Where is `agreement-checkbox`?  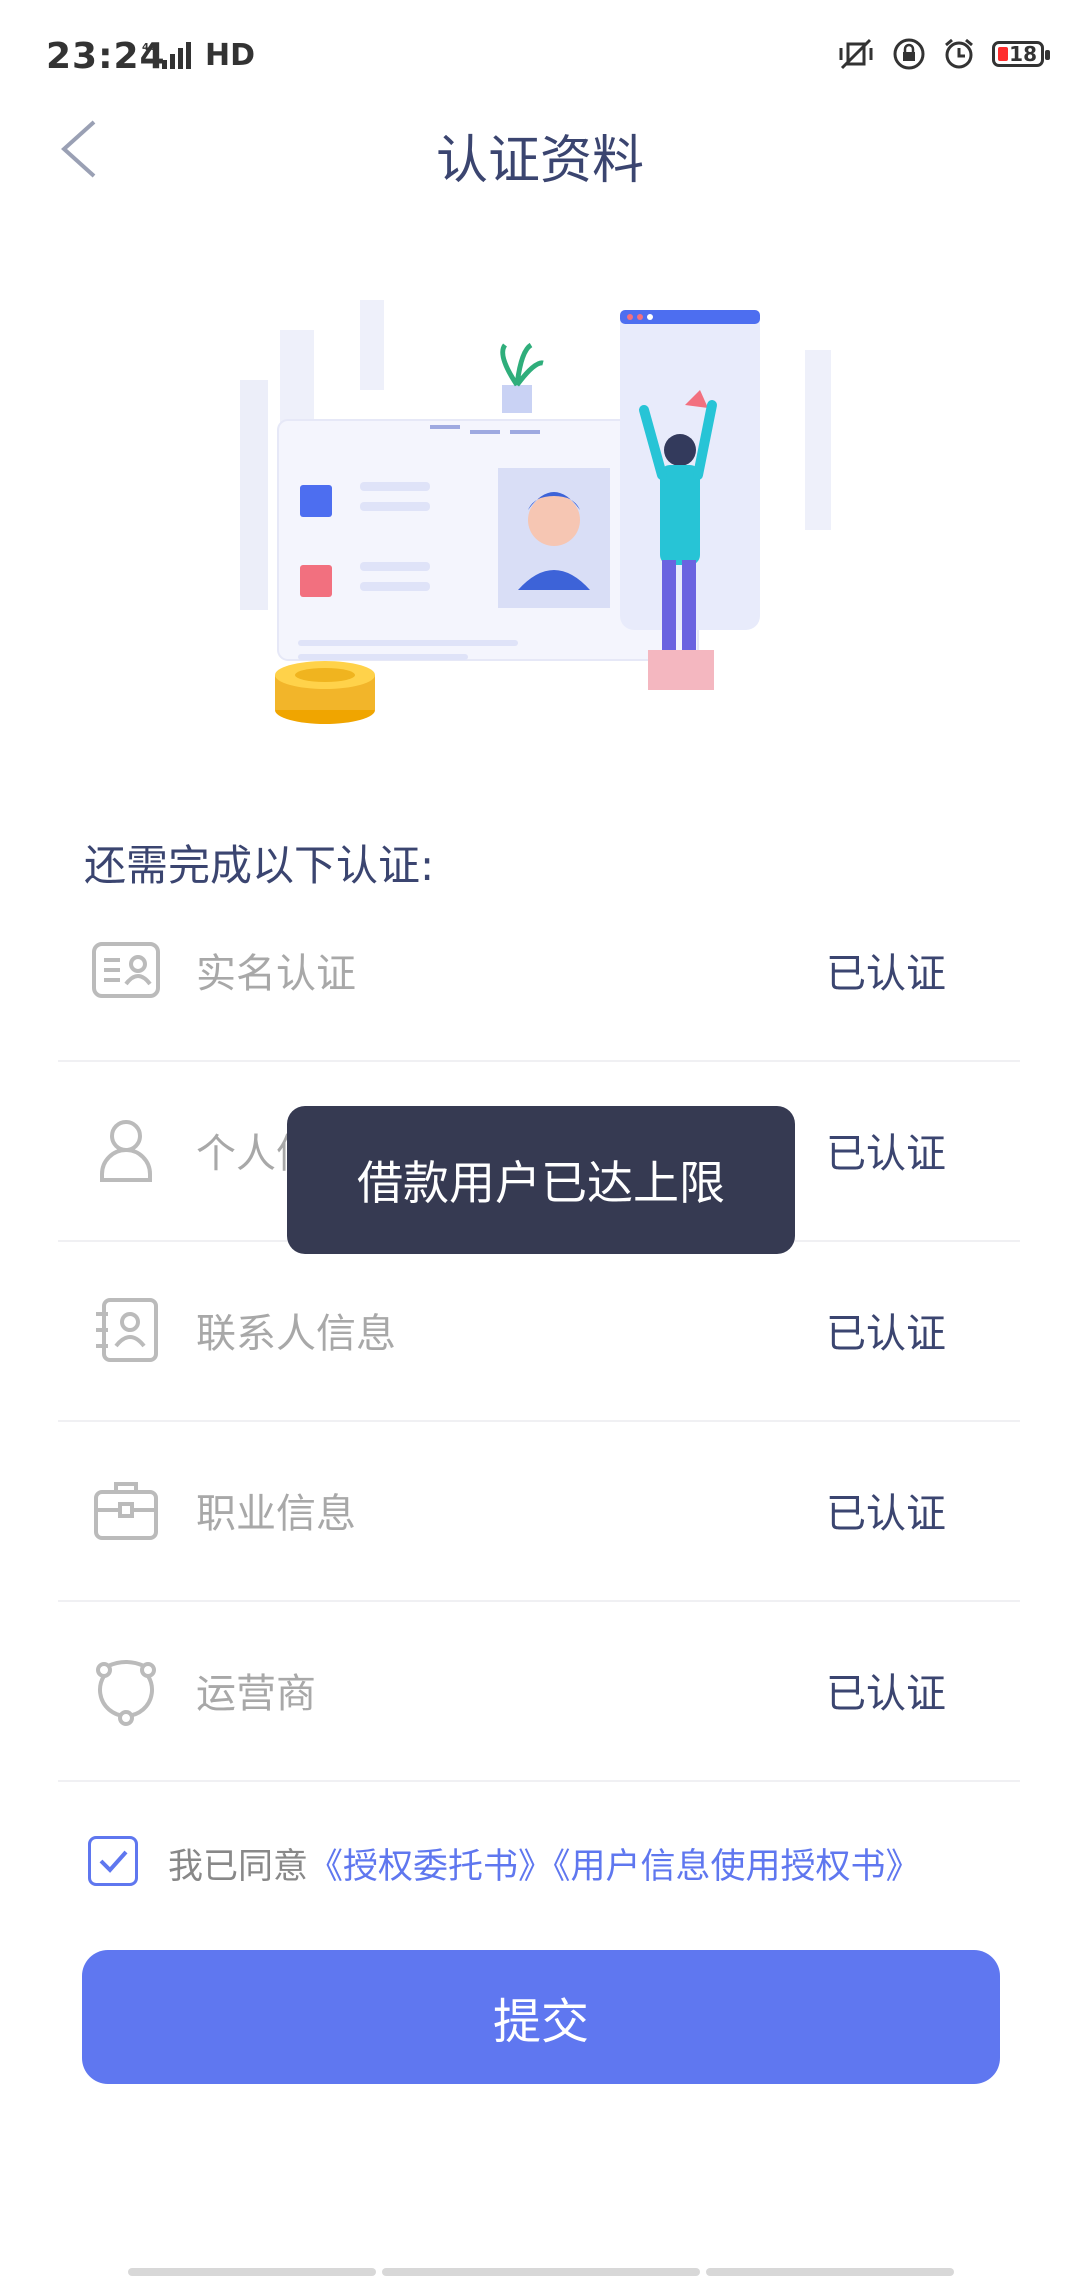 agreement-checkbox is located at coordinates (113, 1861).